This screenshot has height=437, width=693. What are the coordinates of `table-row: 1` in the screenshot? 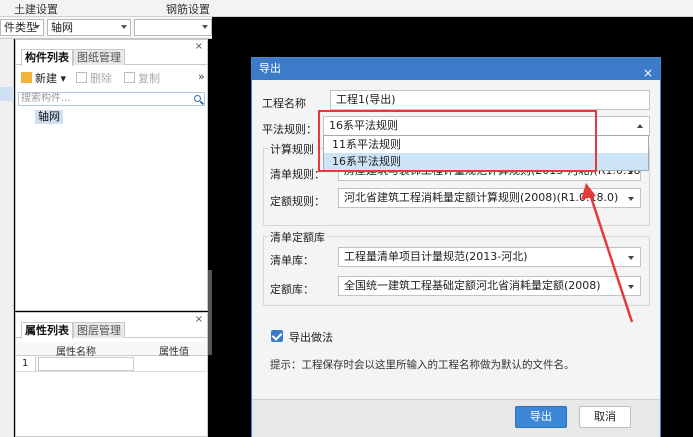 It's located at (111, 364).